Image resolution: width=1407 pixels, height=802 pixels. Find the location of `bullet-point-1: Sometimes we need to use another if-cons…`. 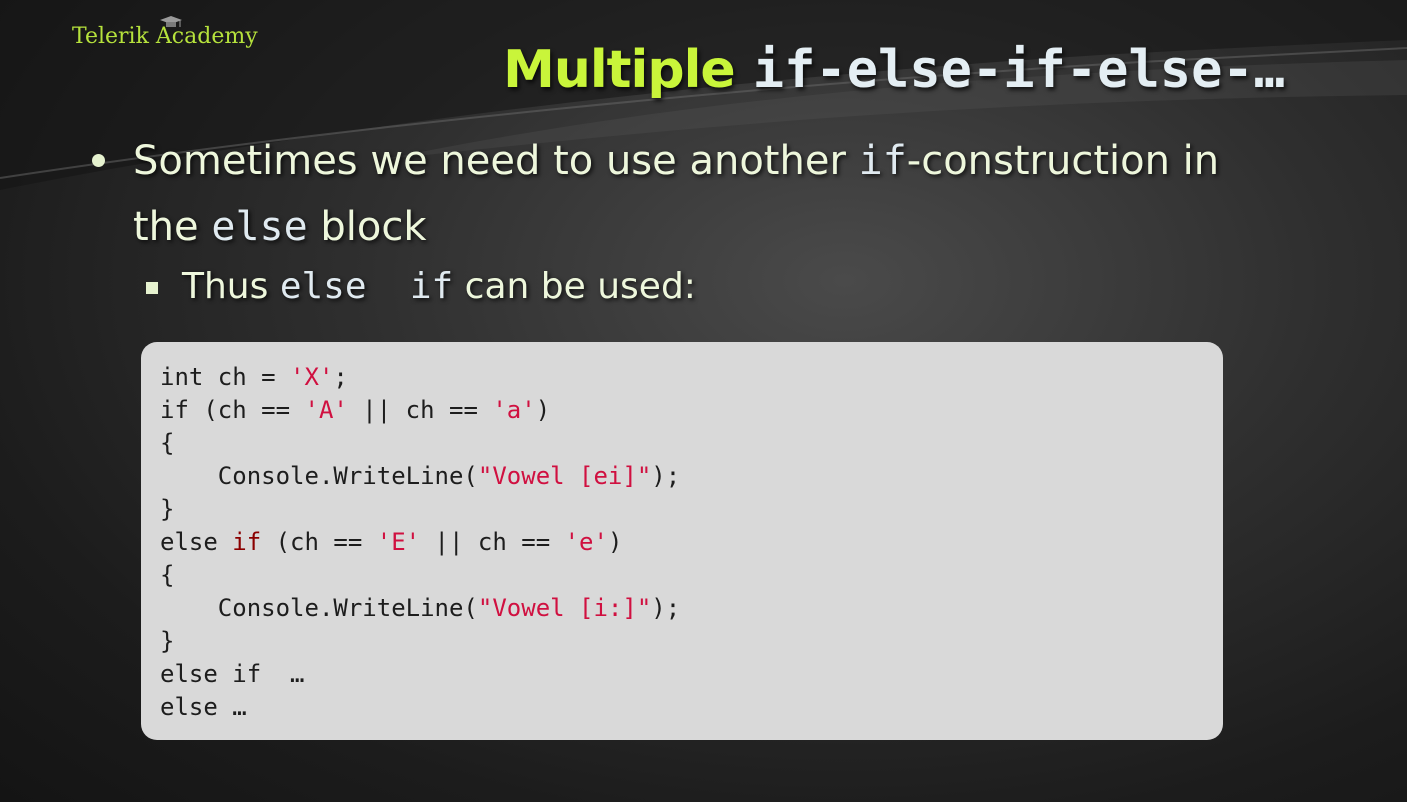

bullet-point-1: Sometimes we need to use another if-cons… is located at coordinates (682, 194).